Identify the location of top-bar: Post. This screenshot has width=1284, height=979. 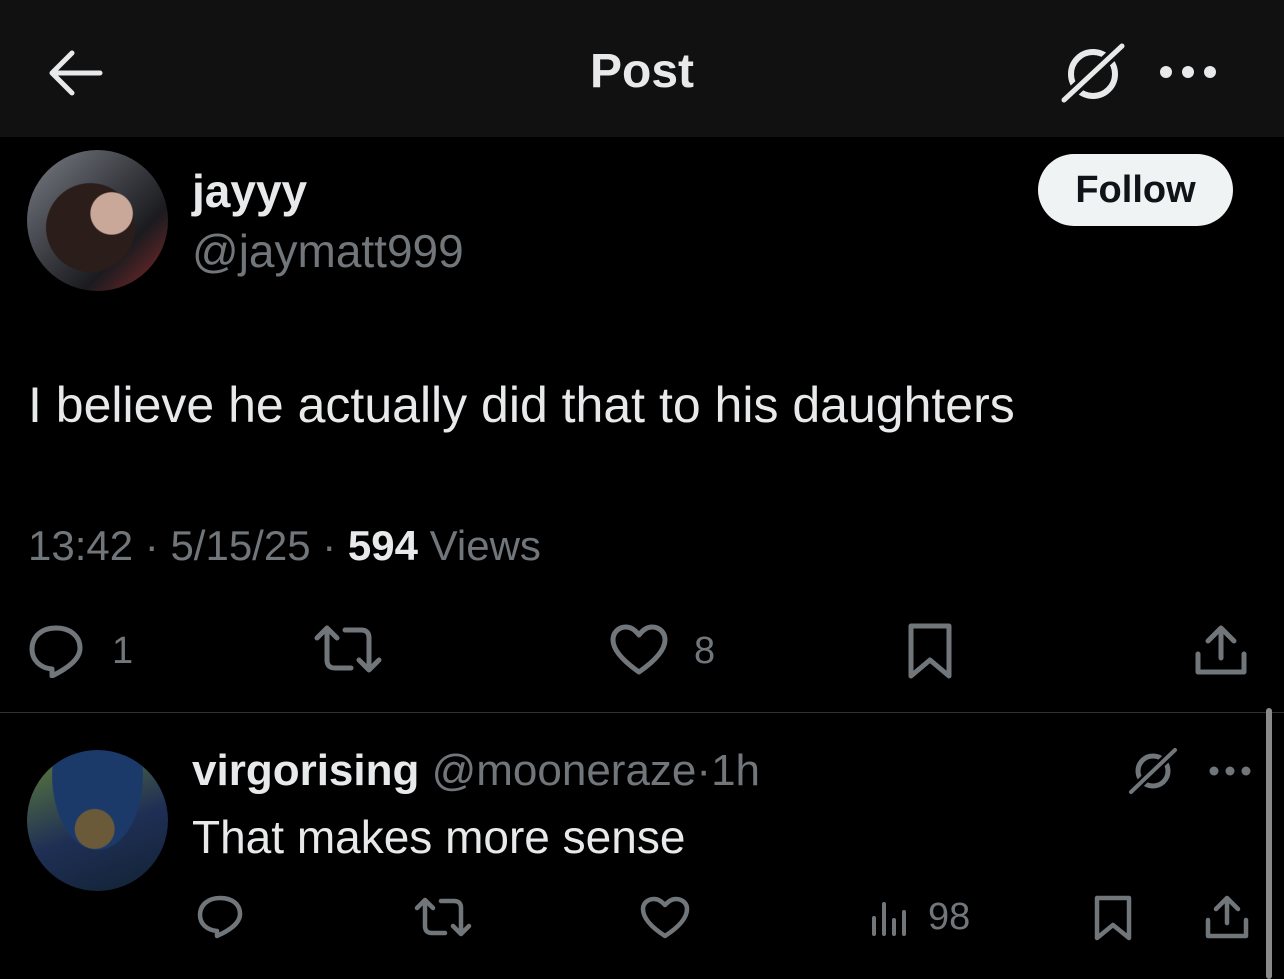
(642, 68).